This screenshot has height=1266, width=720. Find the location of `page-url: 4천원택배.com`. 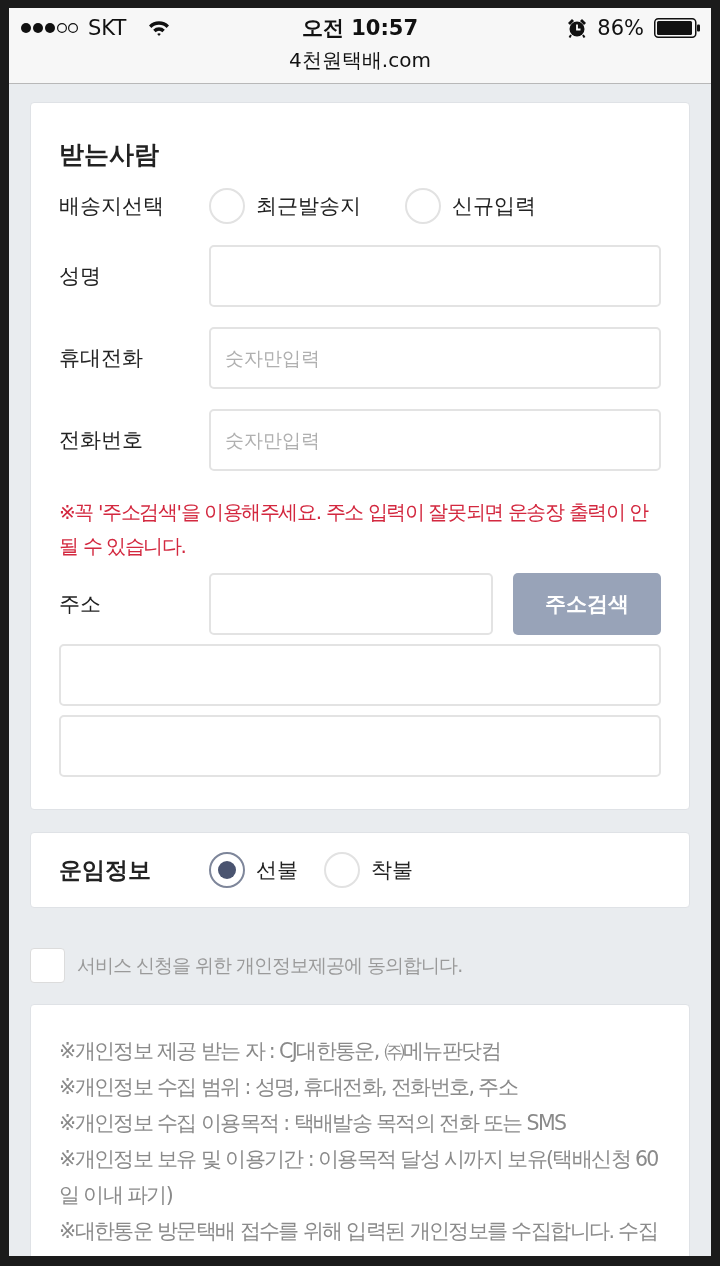

page-url: 4천원택배.com is located at coordinates (360, 60).